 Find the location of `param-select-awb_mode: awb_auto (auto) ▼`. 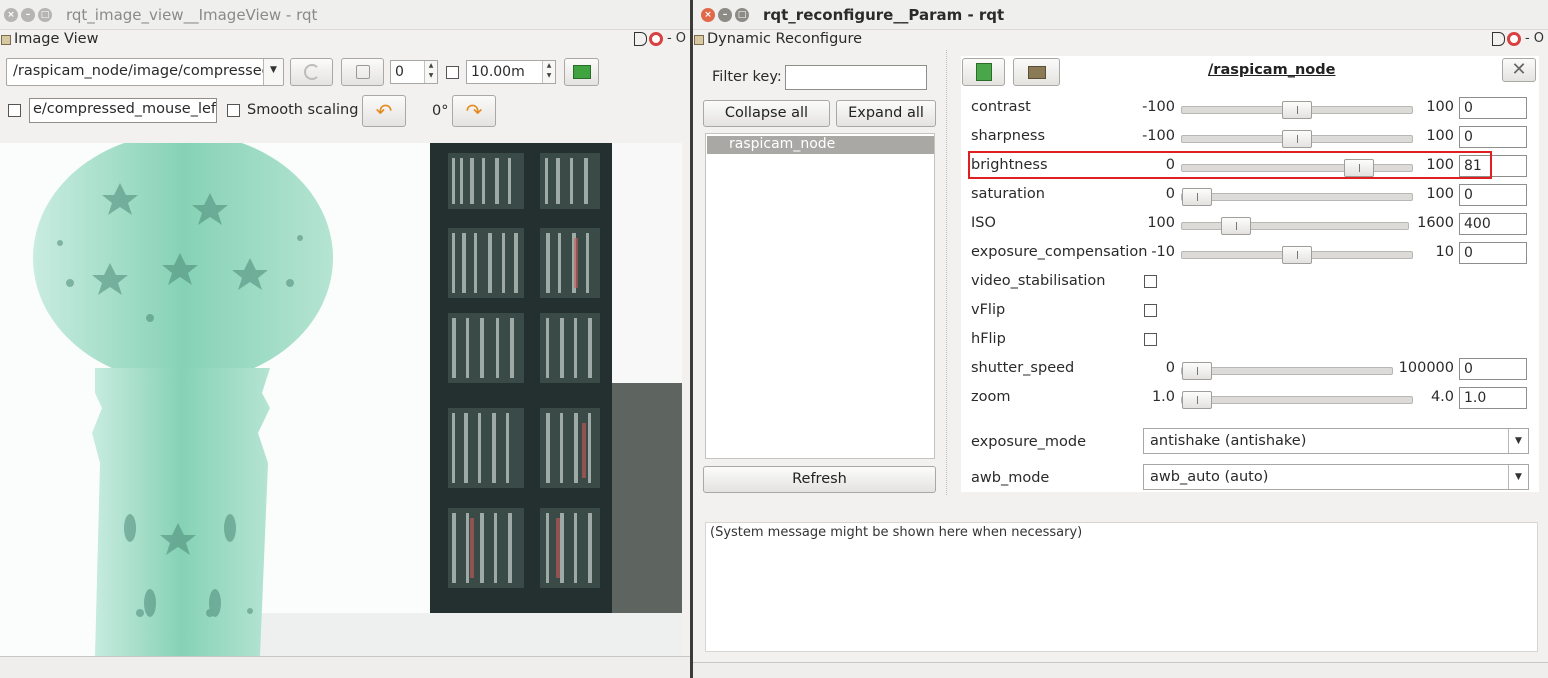

param-select-awb_mode: awb_auto (auto) ▼ is located at coordinates (1336, 477).